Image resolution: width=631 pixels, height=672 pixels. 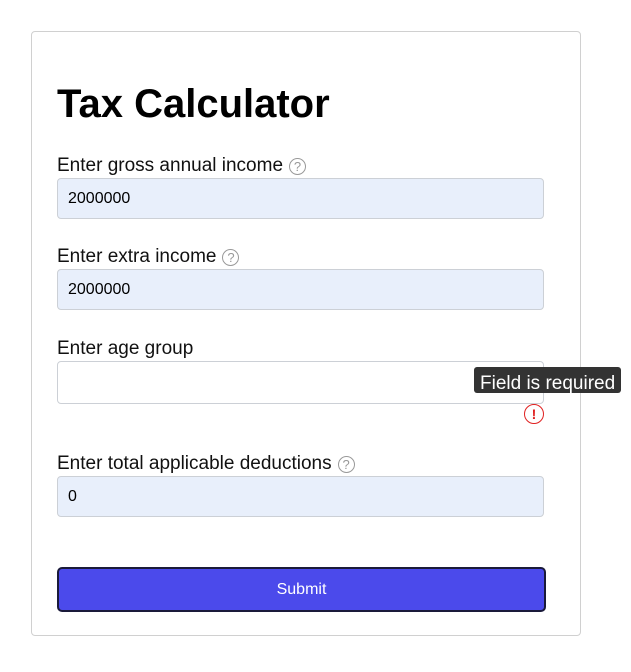 What do you see at coordinates (548, 380) in the screenshot?
I see `error-tooltip: Field is required` at bounding box center [548, 380].